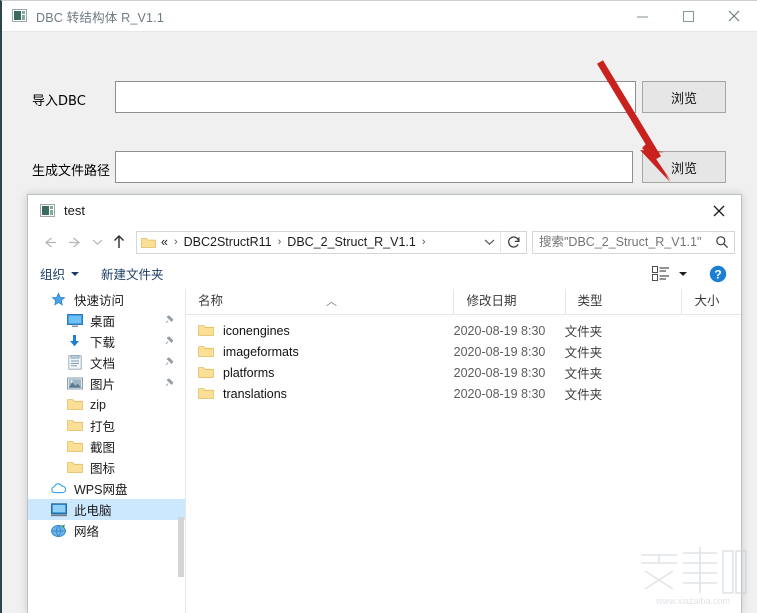 The height and width of the screenshot is (613, 757). What do you see at coordinates (319, 301) in the screenshot?
I see `column-header-name: 名称 ︿` at bounding box center [319, 301].